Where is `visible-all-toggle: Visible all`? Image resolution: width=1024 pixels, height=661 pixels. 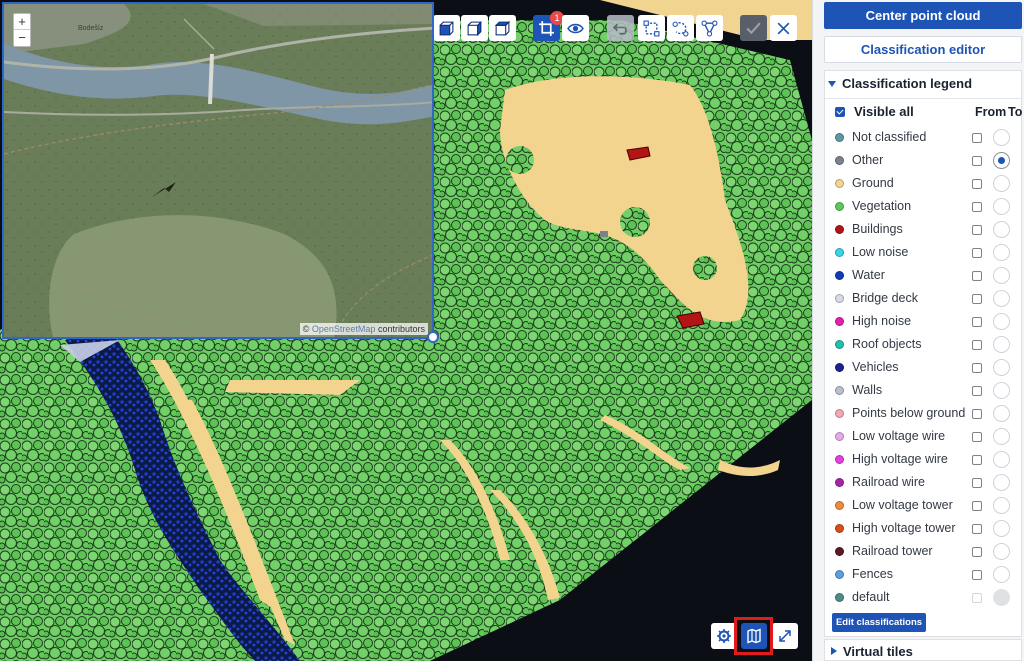
visible-all-toggle: Visible all is located at coordinates (874, 111).